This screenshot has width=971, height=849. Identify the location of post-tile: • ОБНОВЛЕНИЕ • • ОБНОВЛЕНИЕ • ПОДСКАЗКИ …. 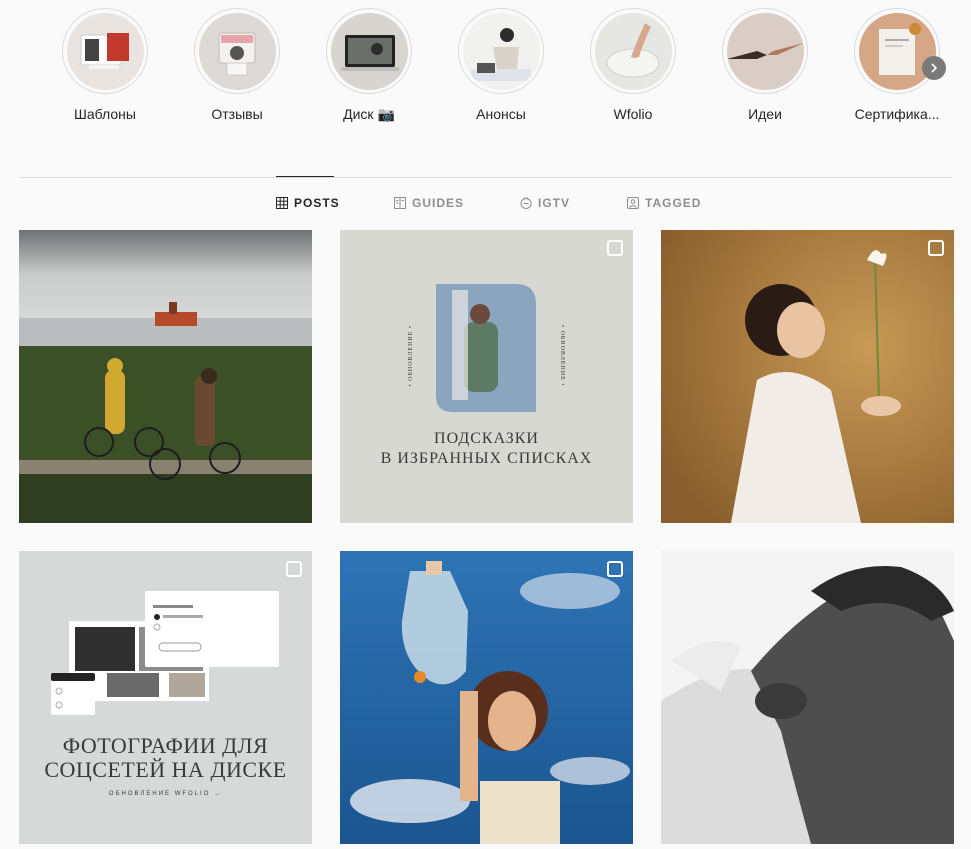
(486, 376).